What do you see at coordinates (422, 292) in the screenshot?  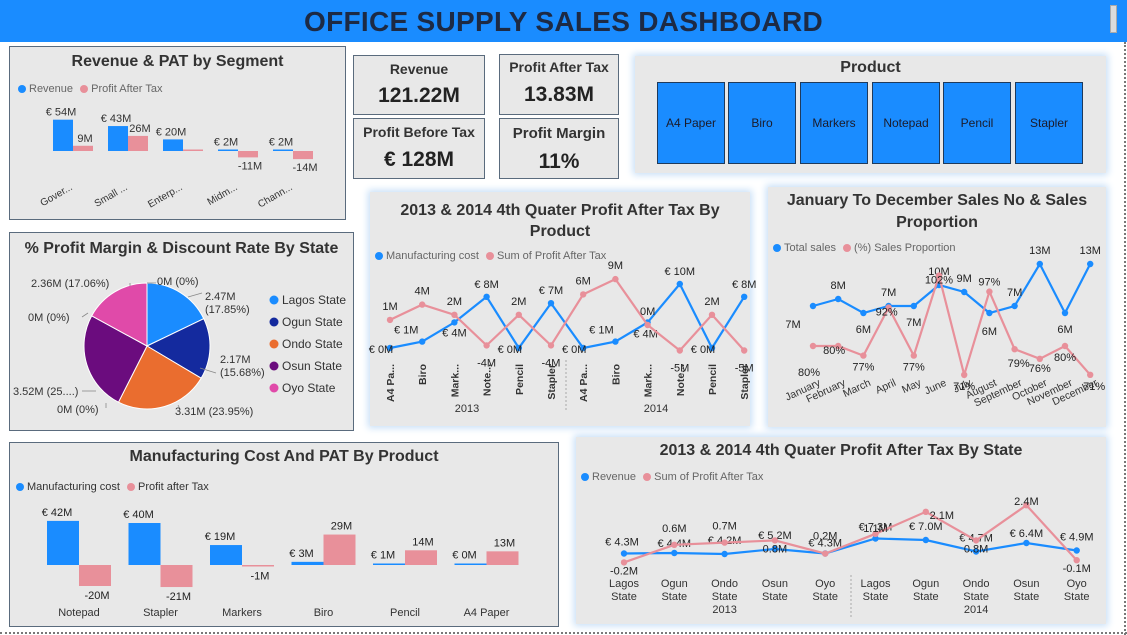 I see `data-label: 4M` at bounding box center [422, 292].